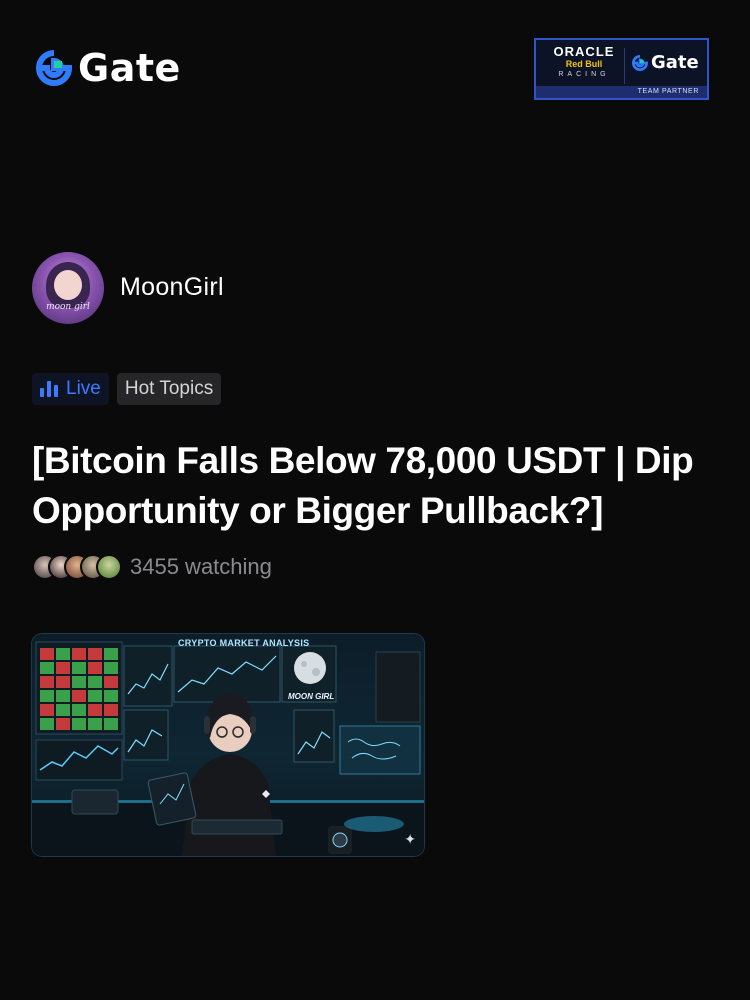  I want to click on avatar-signature: moon girl, so click(68, 307).